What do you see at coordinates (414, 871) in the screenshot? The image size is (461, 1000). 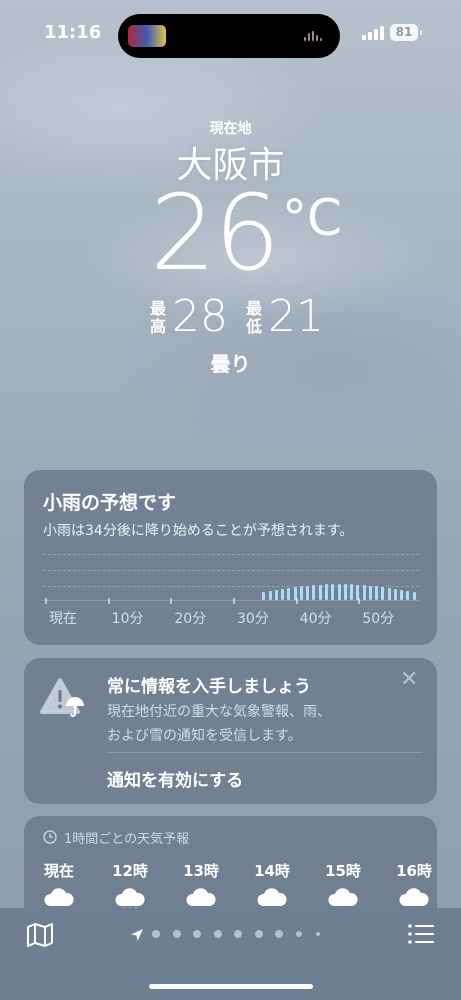 I see `hour-label: 16時` at bounding box center [414, 871].